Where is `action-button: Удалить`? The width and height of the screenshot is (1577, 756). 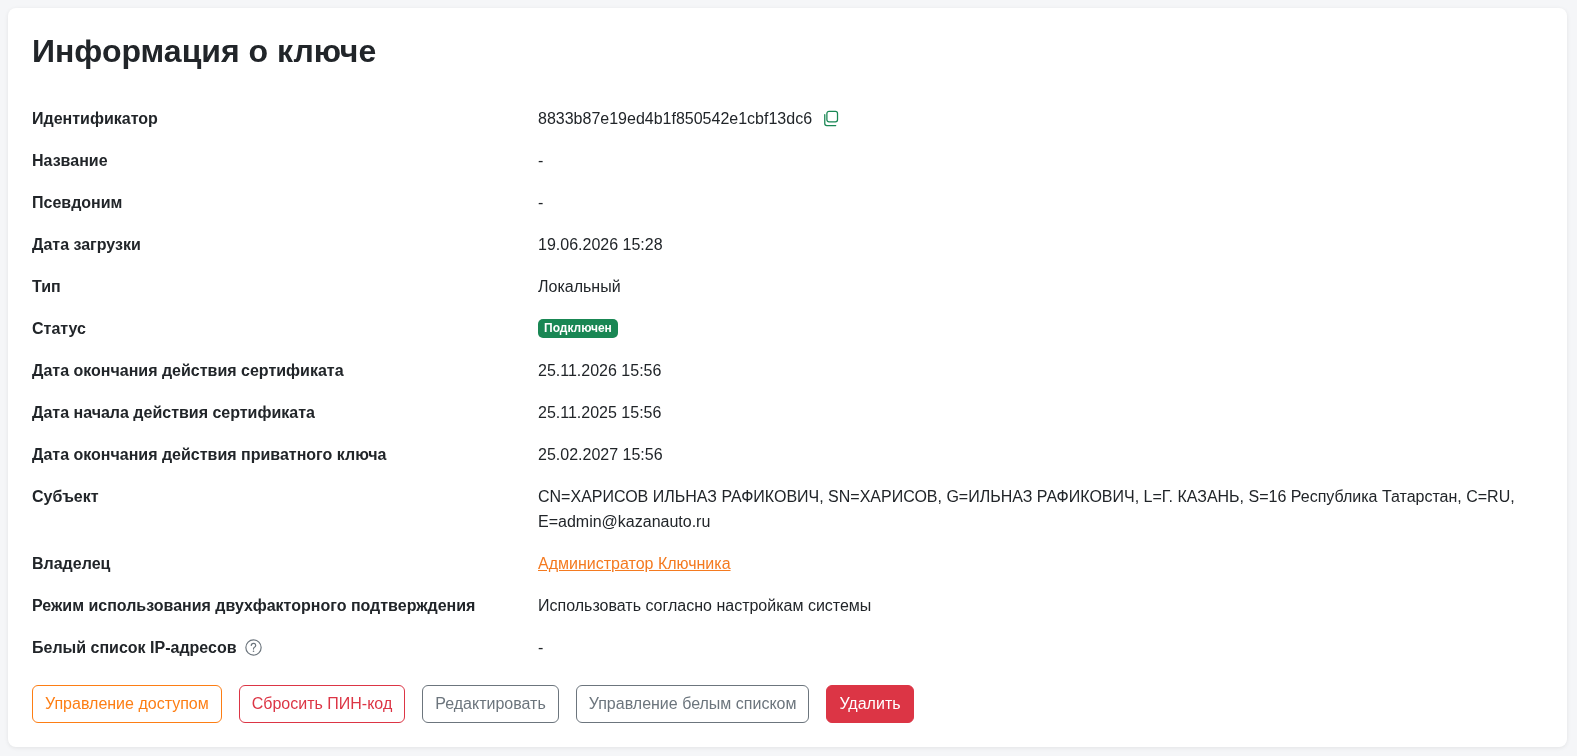 action-button: Удалить is located at coordinates (870, 704).